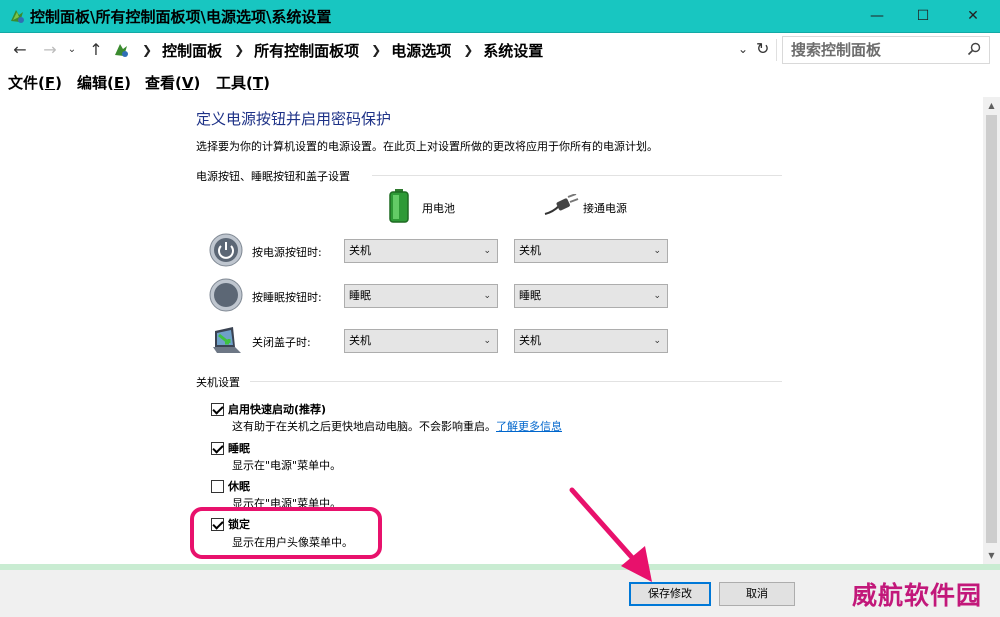 This screenshot has height=617, width=1000. Describe the element at coordinates (917, 595) in the screenshot. I see `watermark-text: 威航软件园` at that location.